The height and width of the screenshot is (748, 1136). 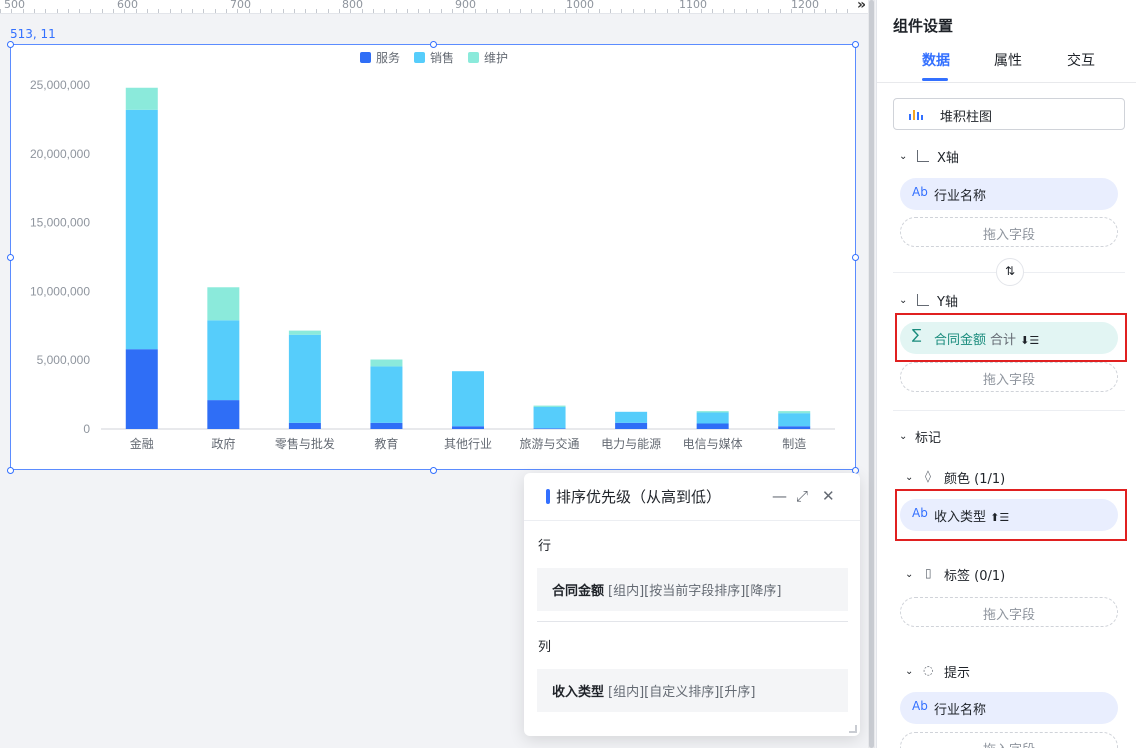 What do you see at coordinates (1081, 60) in the screenshot?
I see `tab-interaction: 交互` at bounding box center [1081, 60].